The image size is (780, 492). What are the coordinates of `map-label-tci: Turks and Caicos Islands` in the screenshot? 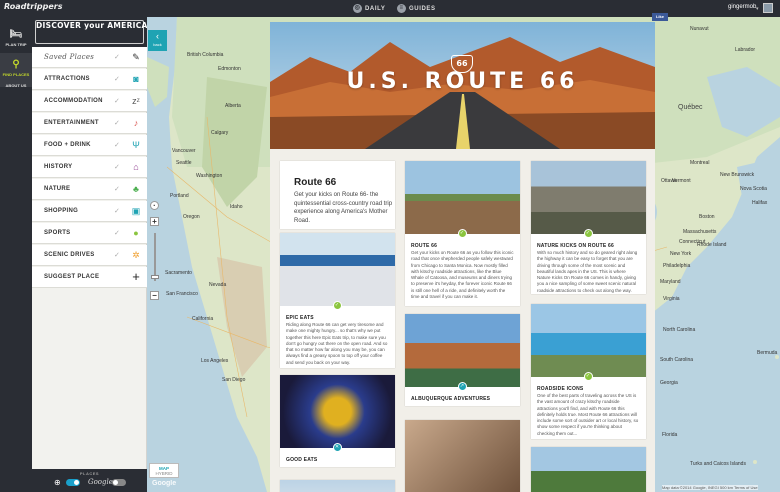 It's located at (718, 464).